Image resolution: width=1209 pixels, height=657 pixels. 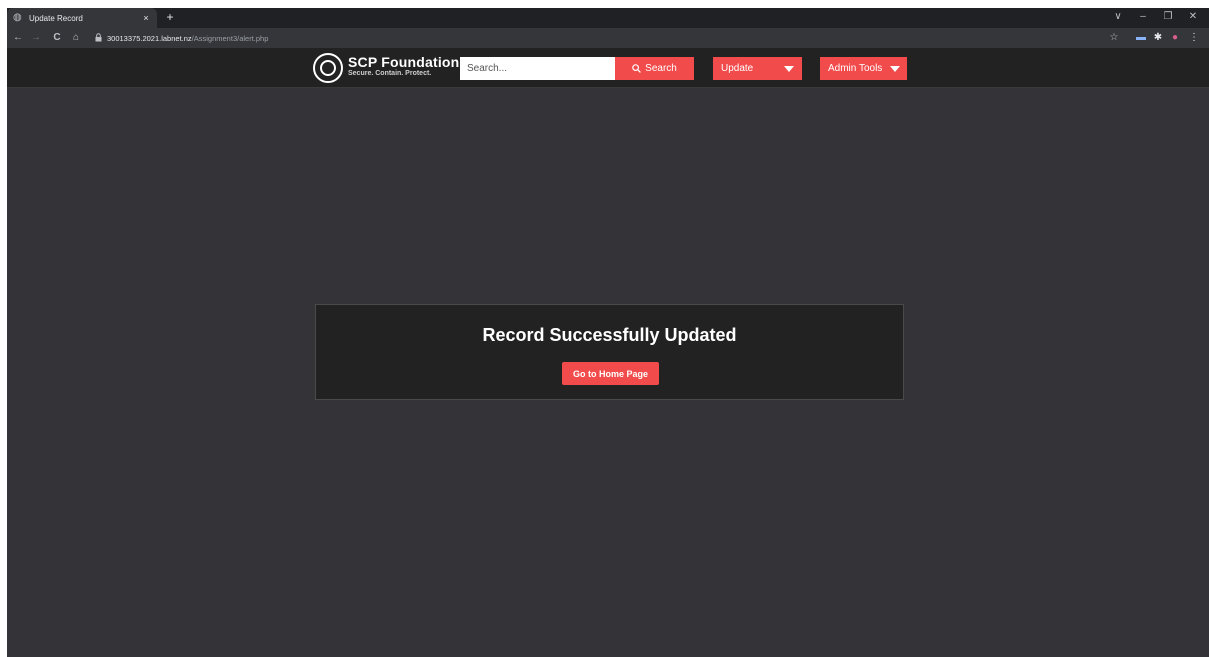 What do you see at coordinates (99, 38) in the screenshot?
I see `lock-icon` at bounding box center [99, 38].